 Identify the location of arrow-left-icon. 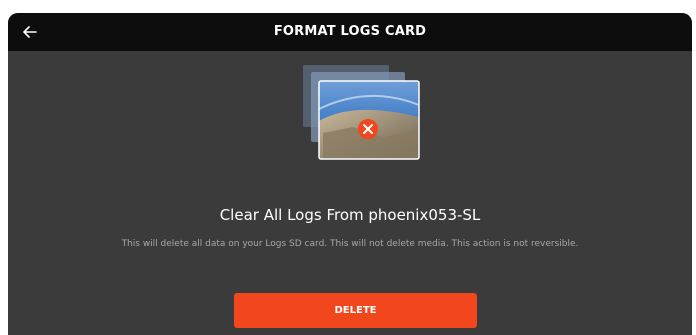
(30, 32).